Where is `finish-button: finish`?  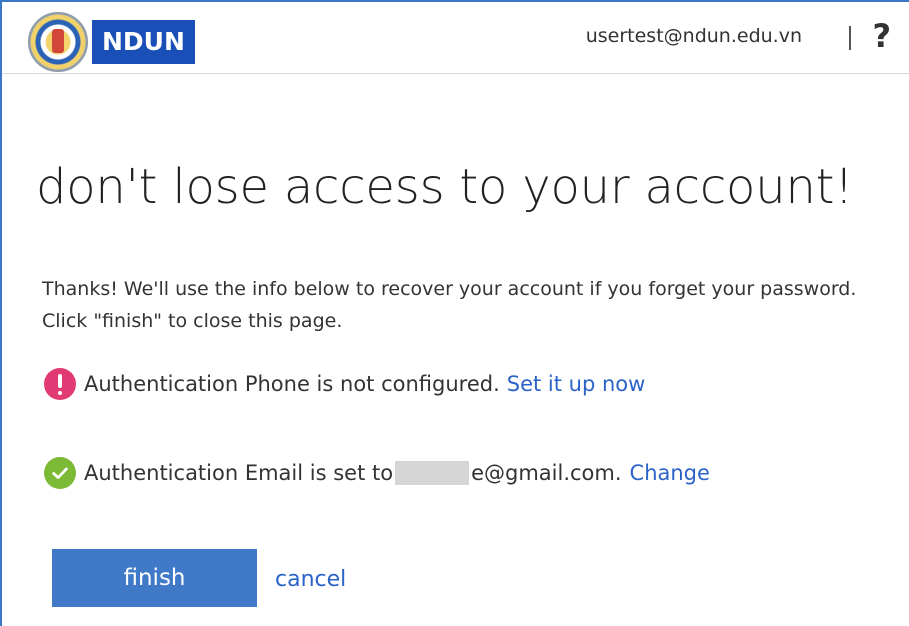 finish-button: finish is located at coordinates (154, 578).